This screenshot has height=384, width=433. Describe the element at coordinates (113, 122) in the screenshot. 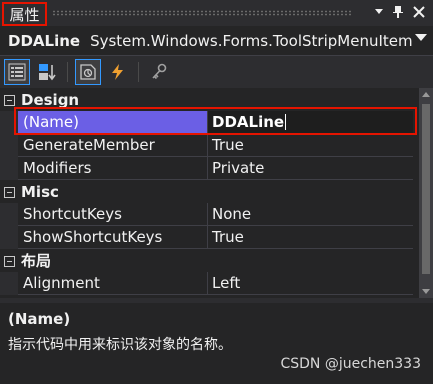

I see `property-name: (Name)` at that location.